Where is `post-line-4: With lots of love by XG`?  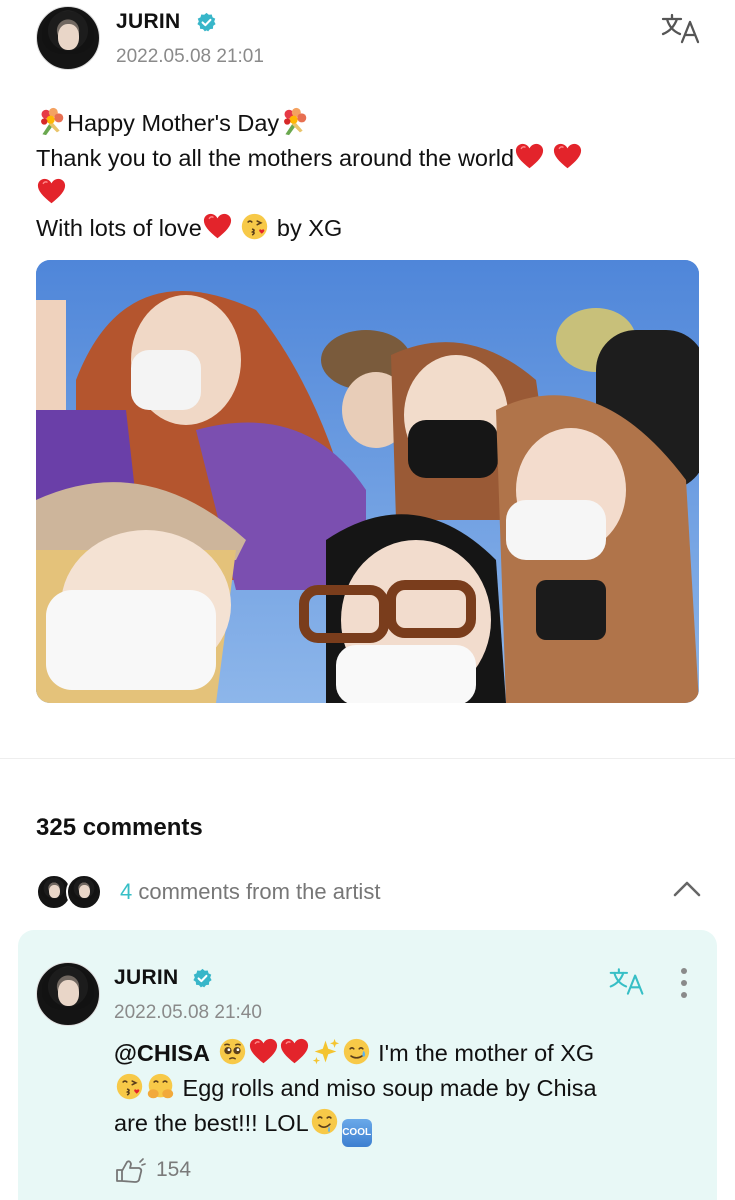
post-line-4: With lots of love by XG is located at coordinates (371, 228).